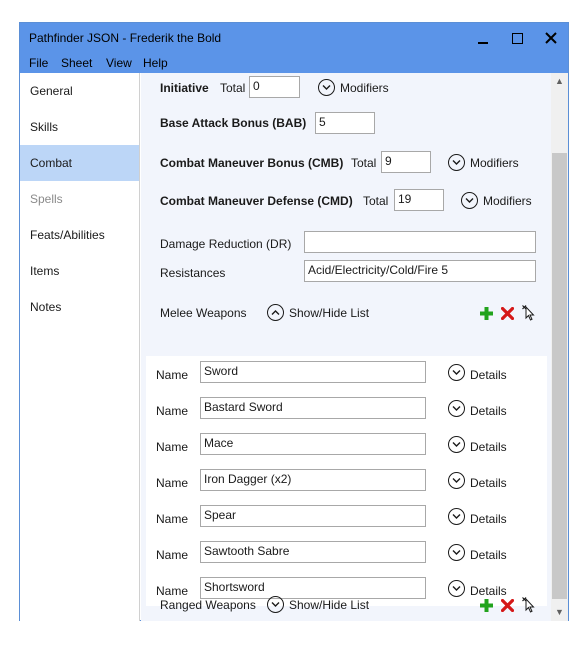  Describe the element at coordinates (226, 244) in the screenshot. I see `dr-label: Damage Reduction (DR)` at that location.